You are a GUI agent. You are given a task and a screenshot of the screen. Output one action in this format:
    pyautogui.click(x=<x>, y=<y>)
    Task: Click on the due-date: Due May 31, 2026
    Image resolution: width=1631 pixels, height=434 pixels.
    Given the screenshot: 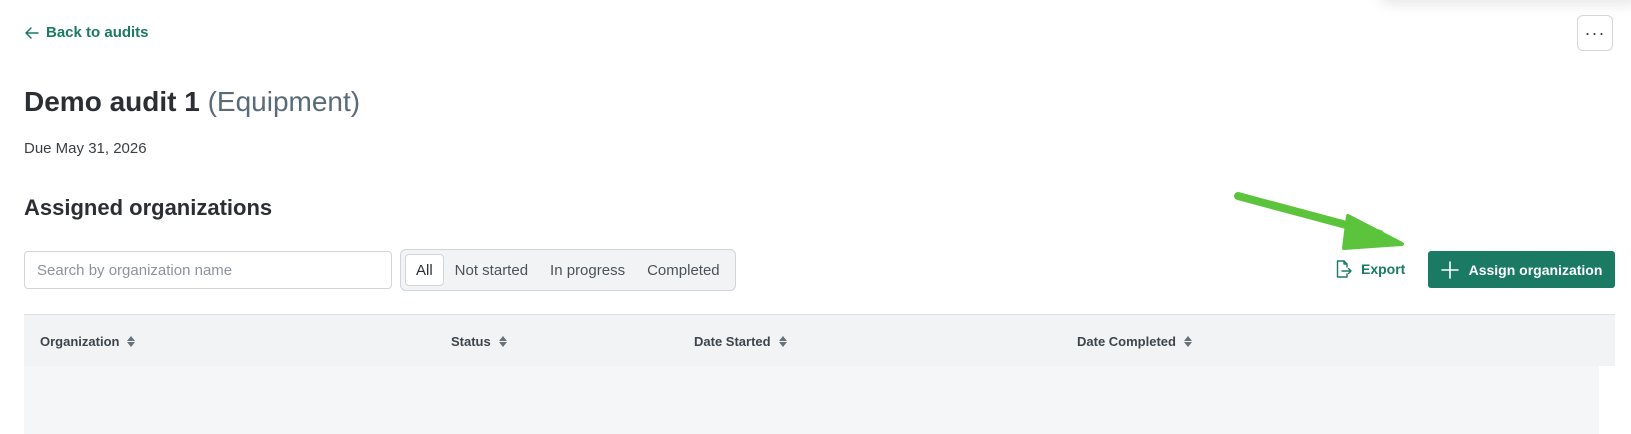 What is the action you would take?
    pyautogui.click(x=85, y=148)
    